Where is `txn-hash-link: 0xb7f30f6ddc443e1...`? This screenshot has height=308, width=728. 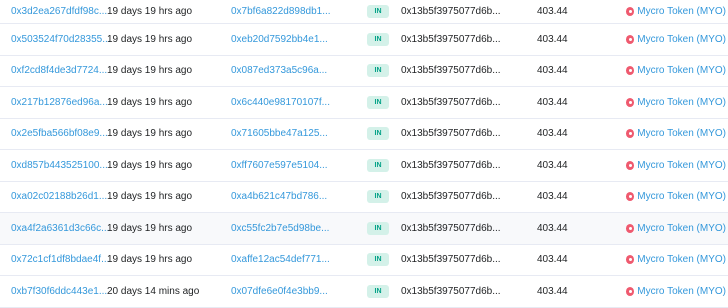 txn-hash-link: 0xb7f30f6ddc443e1... is located at coordinates (59, 291).